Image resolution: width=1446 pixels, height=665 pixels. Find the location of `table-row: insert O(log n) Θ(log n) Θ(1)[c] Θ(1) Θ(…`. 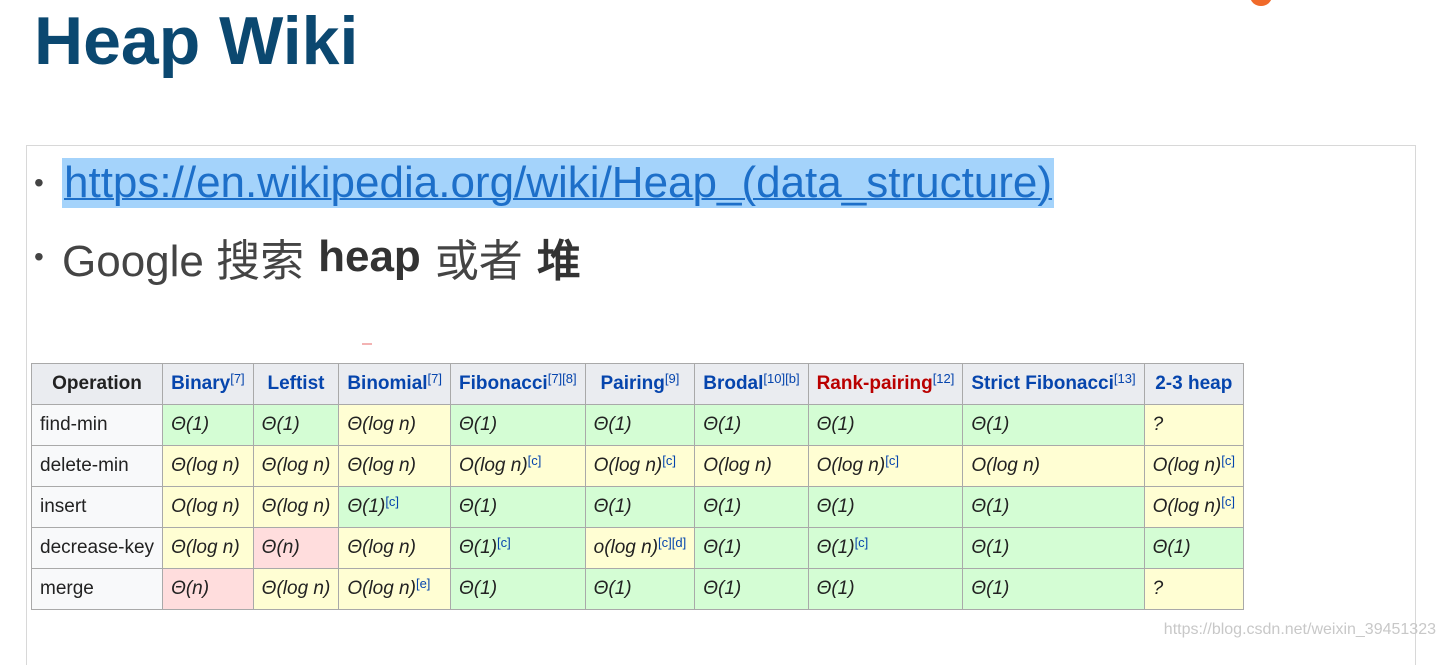

table-row: insert O(log n) Θ(log n) Θ(1)[c] Θ(1) Θ(… is located at coordinates (637, 507).